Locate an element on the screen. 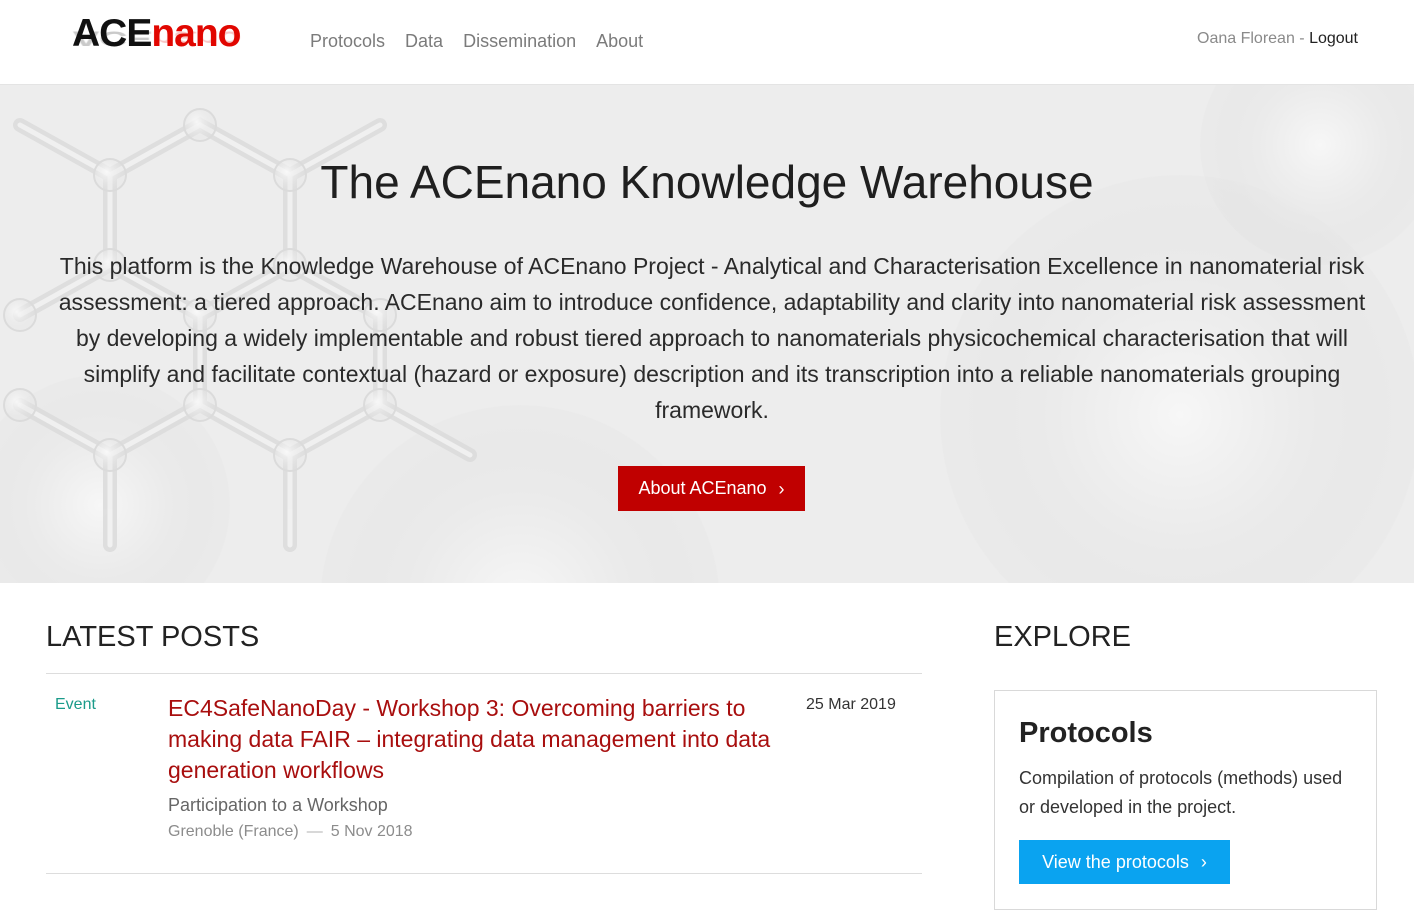 The image size is (1414, 910). explore-heading: EXPLORE is located at coordinates (1062, 637).